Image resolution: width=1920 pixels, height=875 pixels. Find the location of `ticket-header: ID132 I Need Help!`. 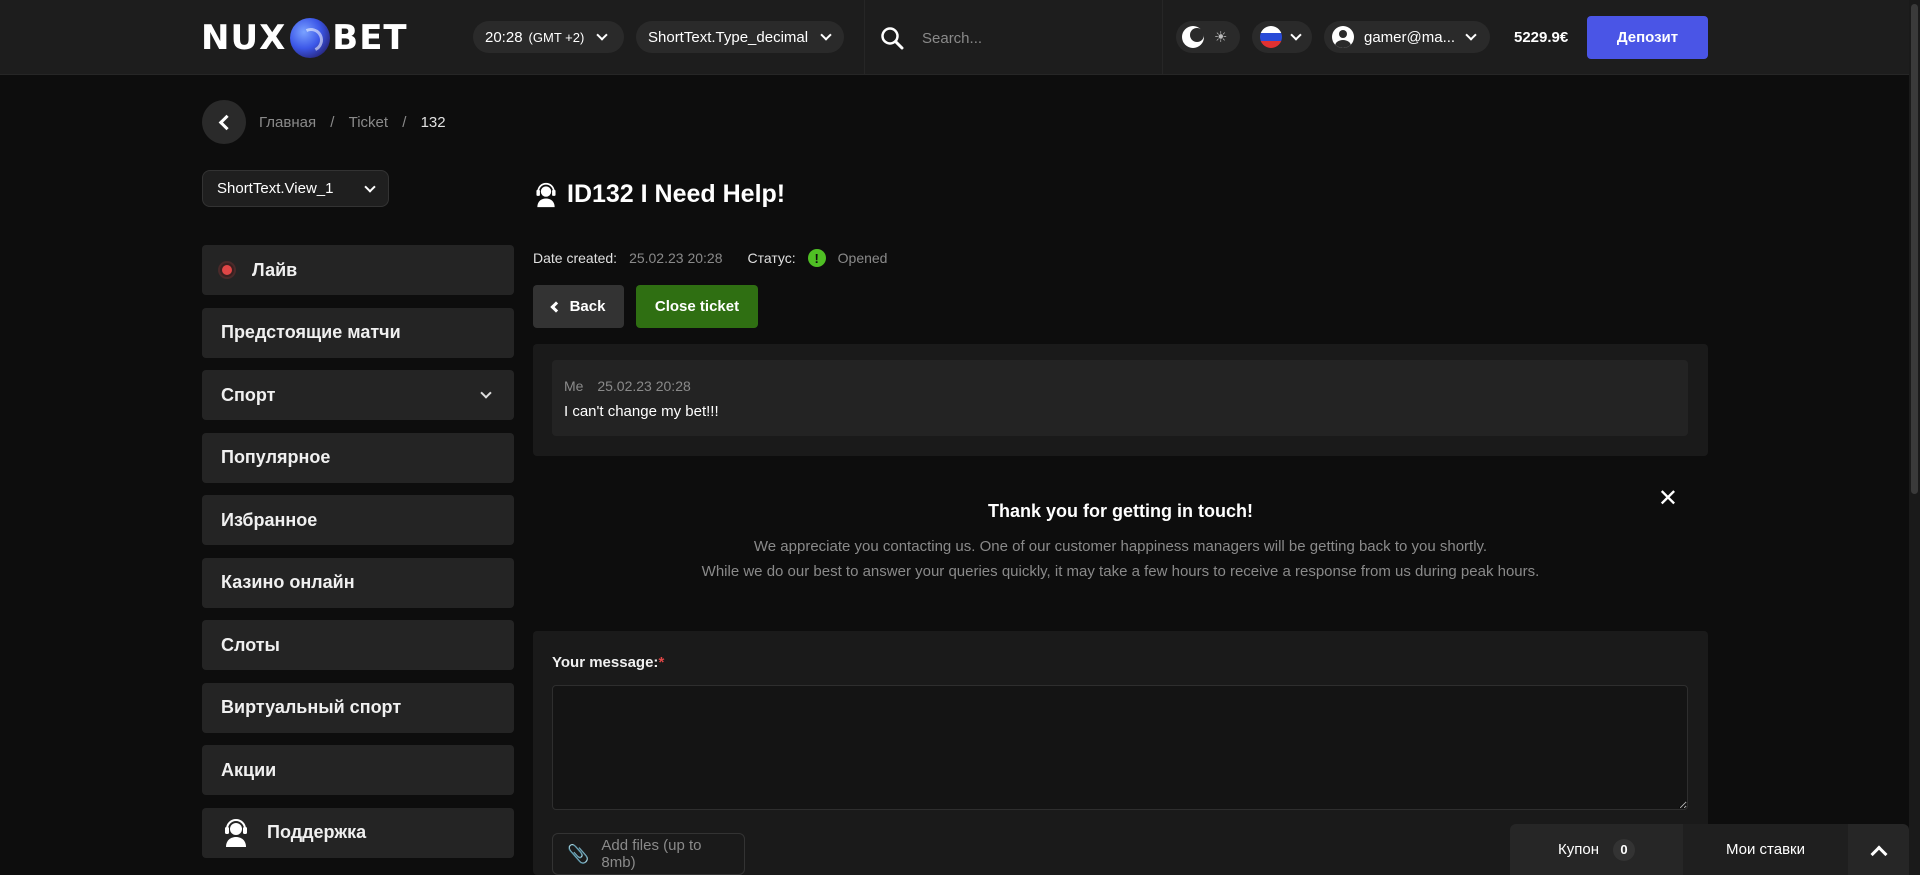

ticket-header: ID132 I Need Help! is located at coordinates (659, 194).